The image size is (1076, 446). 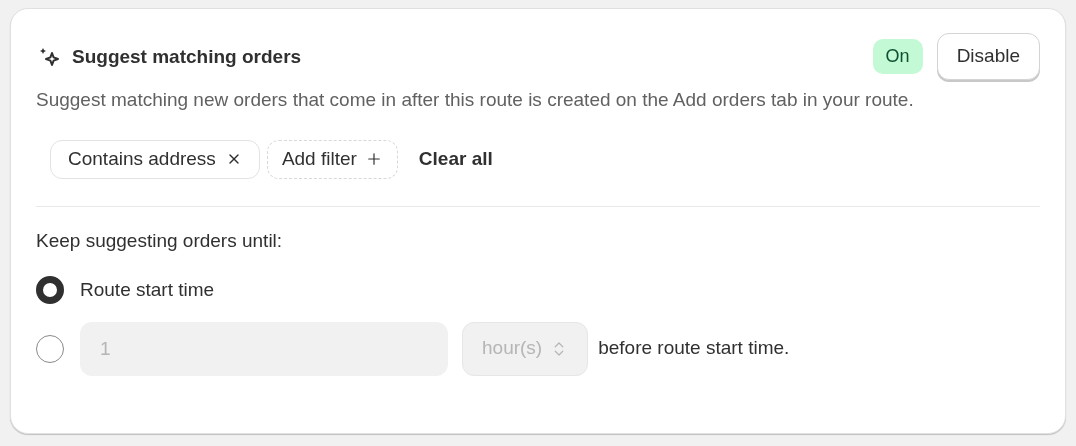 What do you see at coordinates (455, 159) in the screenshot?
I see `clear-all-button: Clear all` at bounding box center [455, 159].